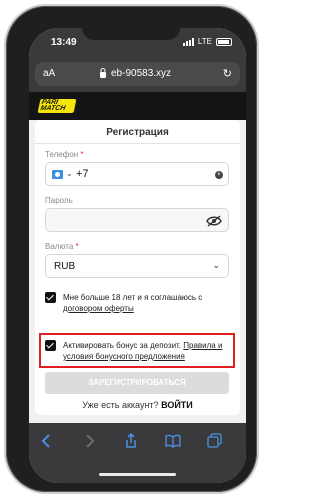 The image size is (320, 497). I want to click on have-account-text: Уже есть аккаунт?, so click(120, 405).